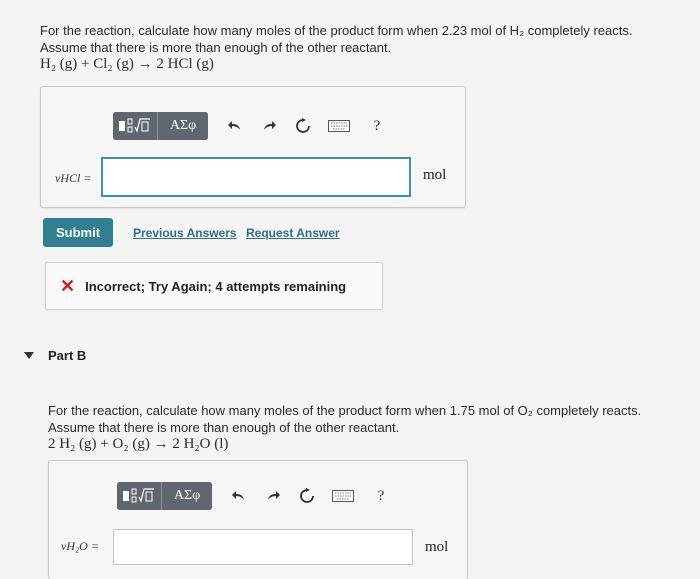  I want to click on part-b-toolbar: ΑΣφ ?, so click(255, 496).